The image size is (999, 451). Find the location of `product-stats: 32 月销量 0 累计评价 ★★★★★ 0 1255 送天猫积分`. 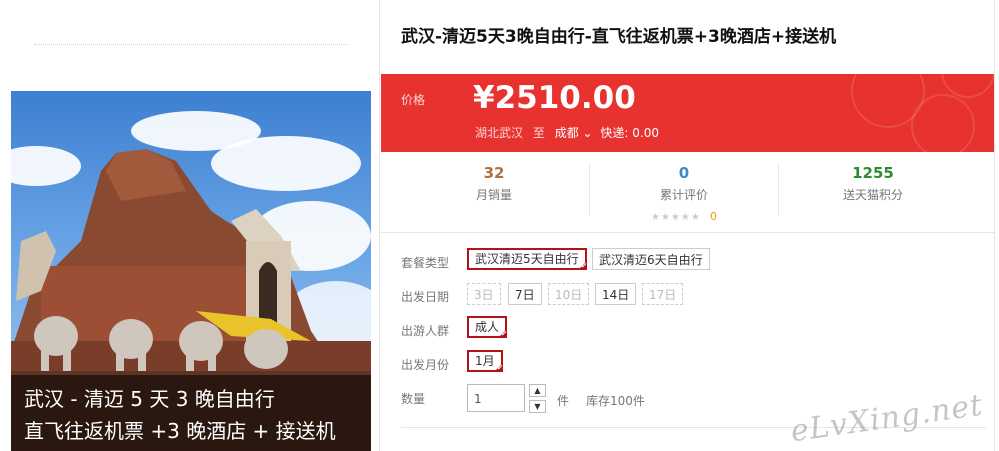

product-stats: 32 月销量 0 累计评价 ★★★★★ 0 1255 送天猫积分 is located at coordinates (688, 192).